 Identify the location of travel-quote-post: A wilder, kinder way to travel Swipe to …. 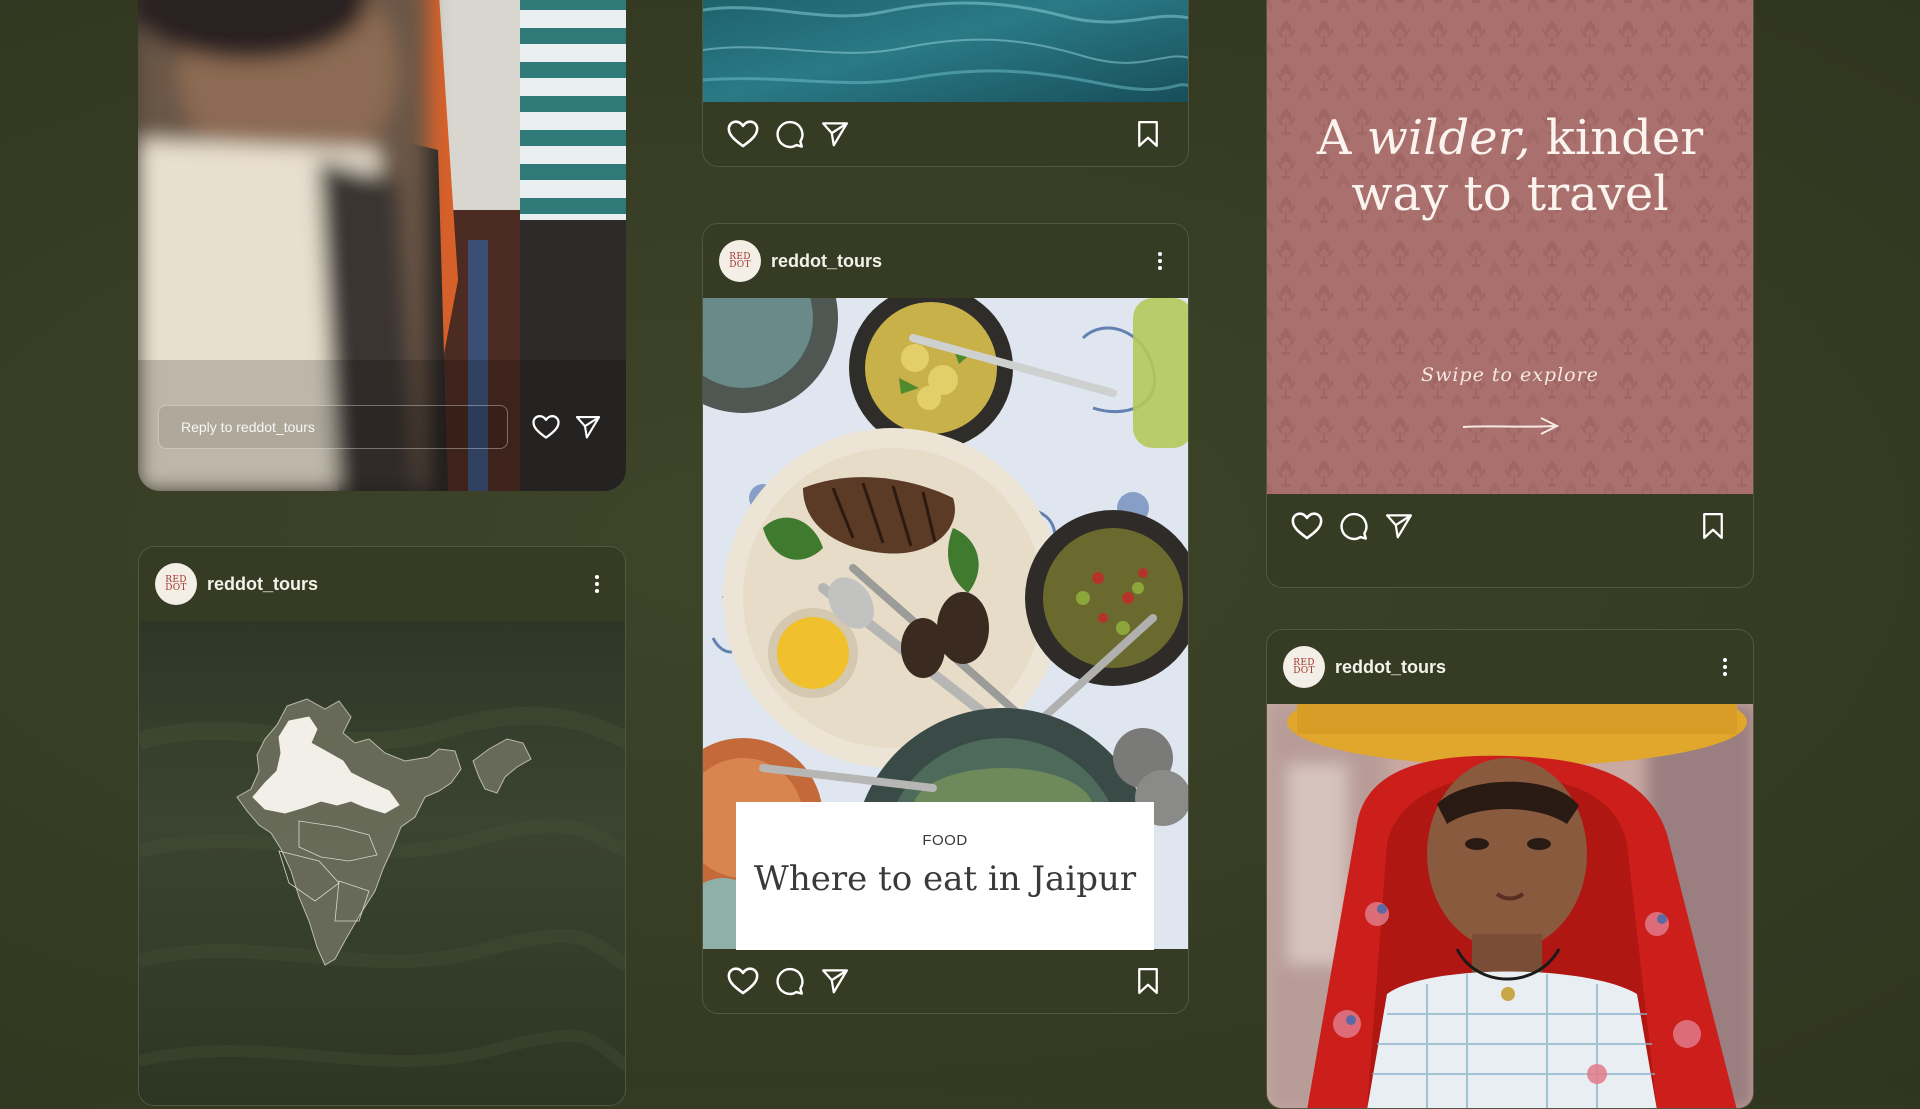
(1510, 294).